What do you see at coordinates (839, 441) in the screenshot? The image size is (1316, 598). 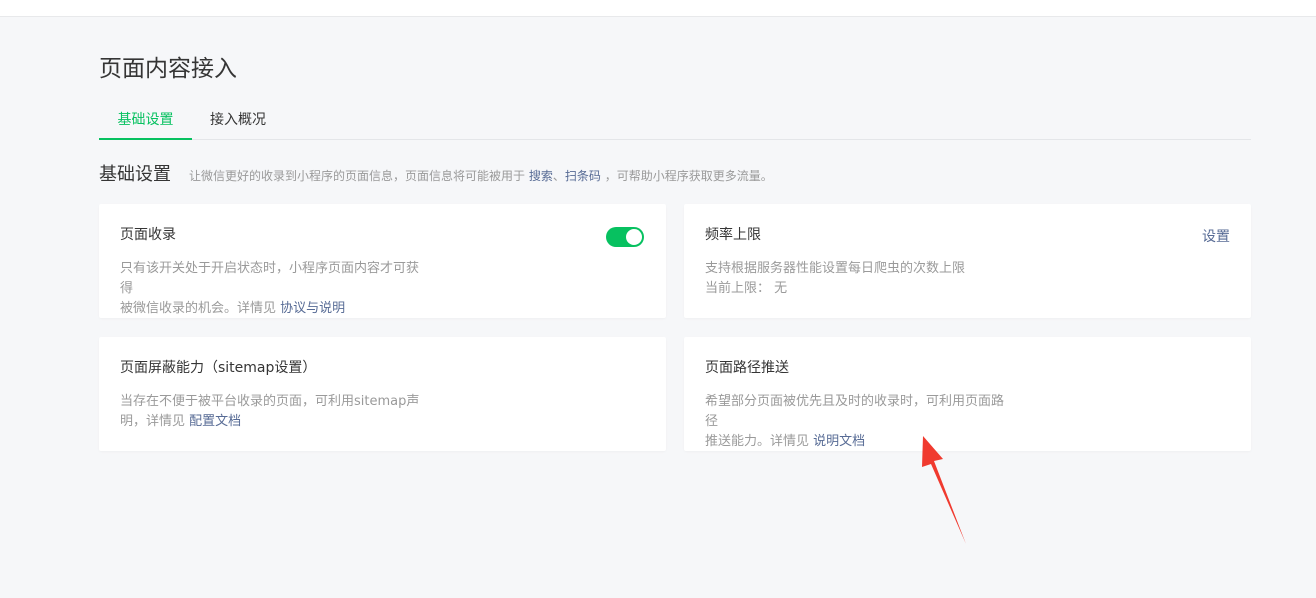 I see `guide-doc-link: 说明文档` at bounding box center [839, 441].